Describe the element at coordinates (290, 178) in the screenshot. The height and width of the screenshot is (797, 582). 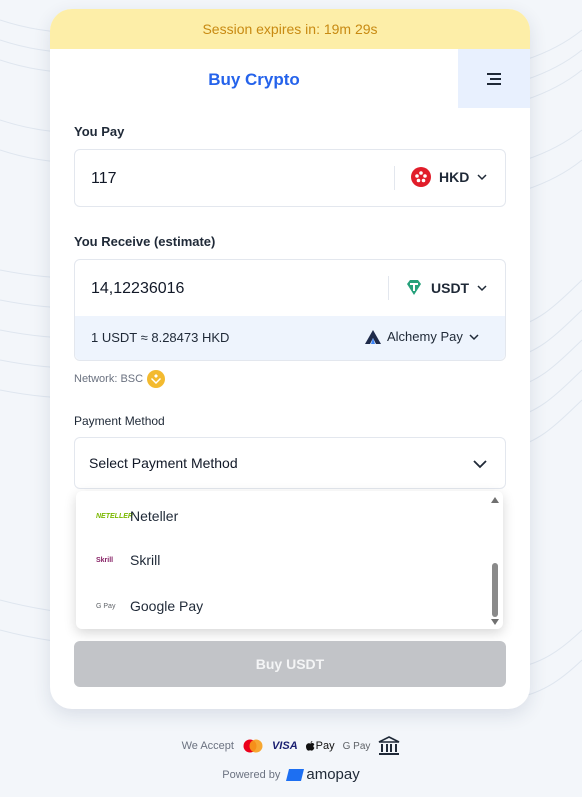
I see `pay-field: 117 HKD` at that location.